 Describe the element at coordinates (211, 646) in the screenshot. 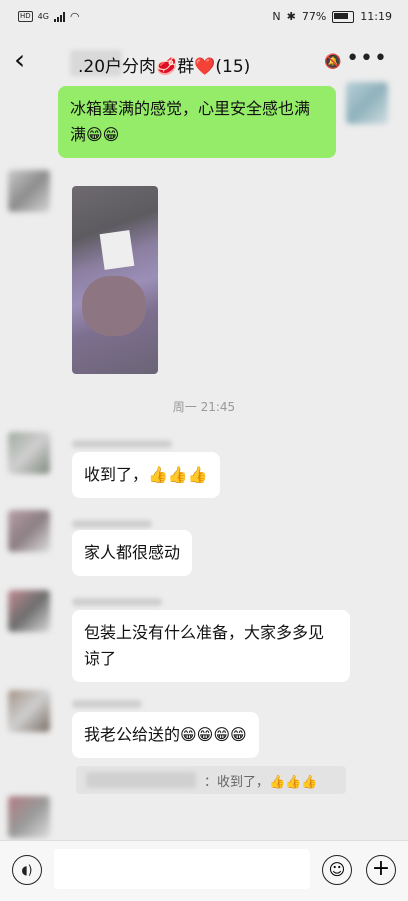

I see `message-bubble: 包装上没有什么准备，大家多多见谅了` at that location.